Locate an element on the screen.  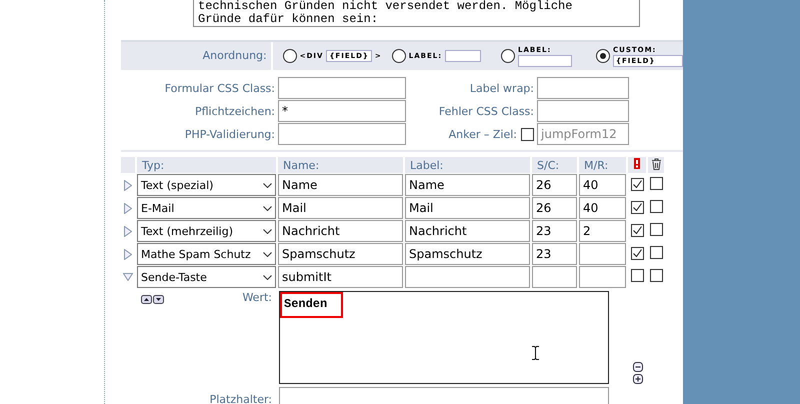
setting-label: PHP-Validierung: is located at coordinates (229, 134).